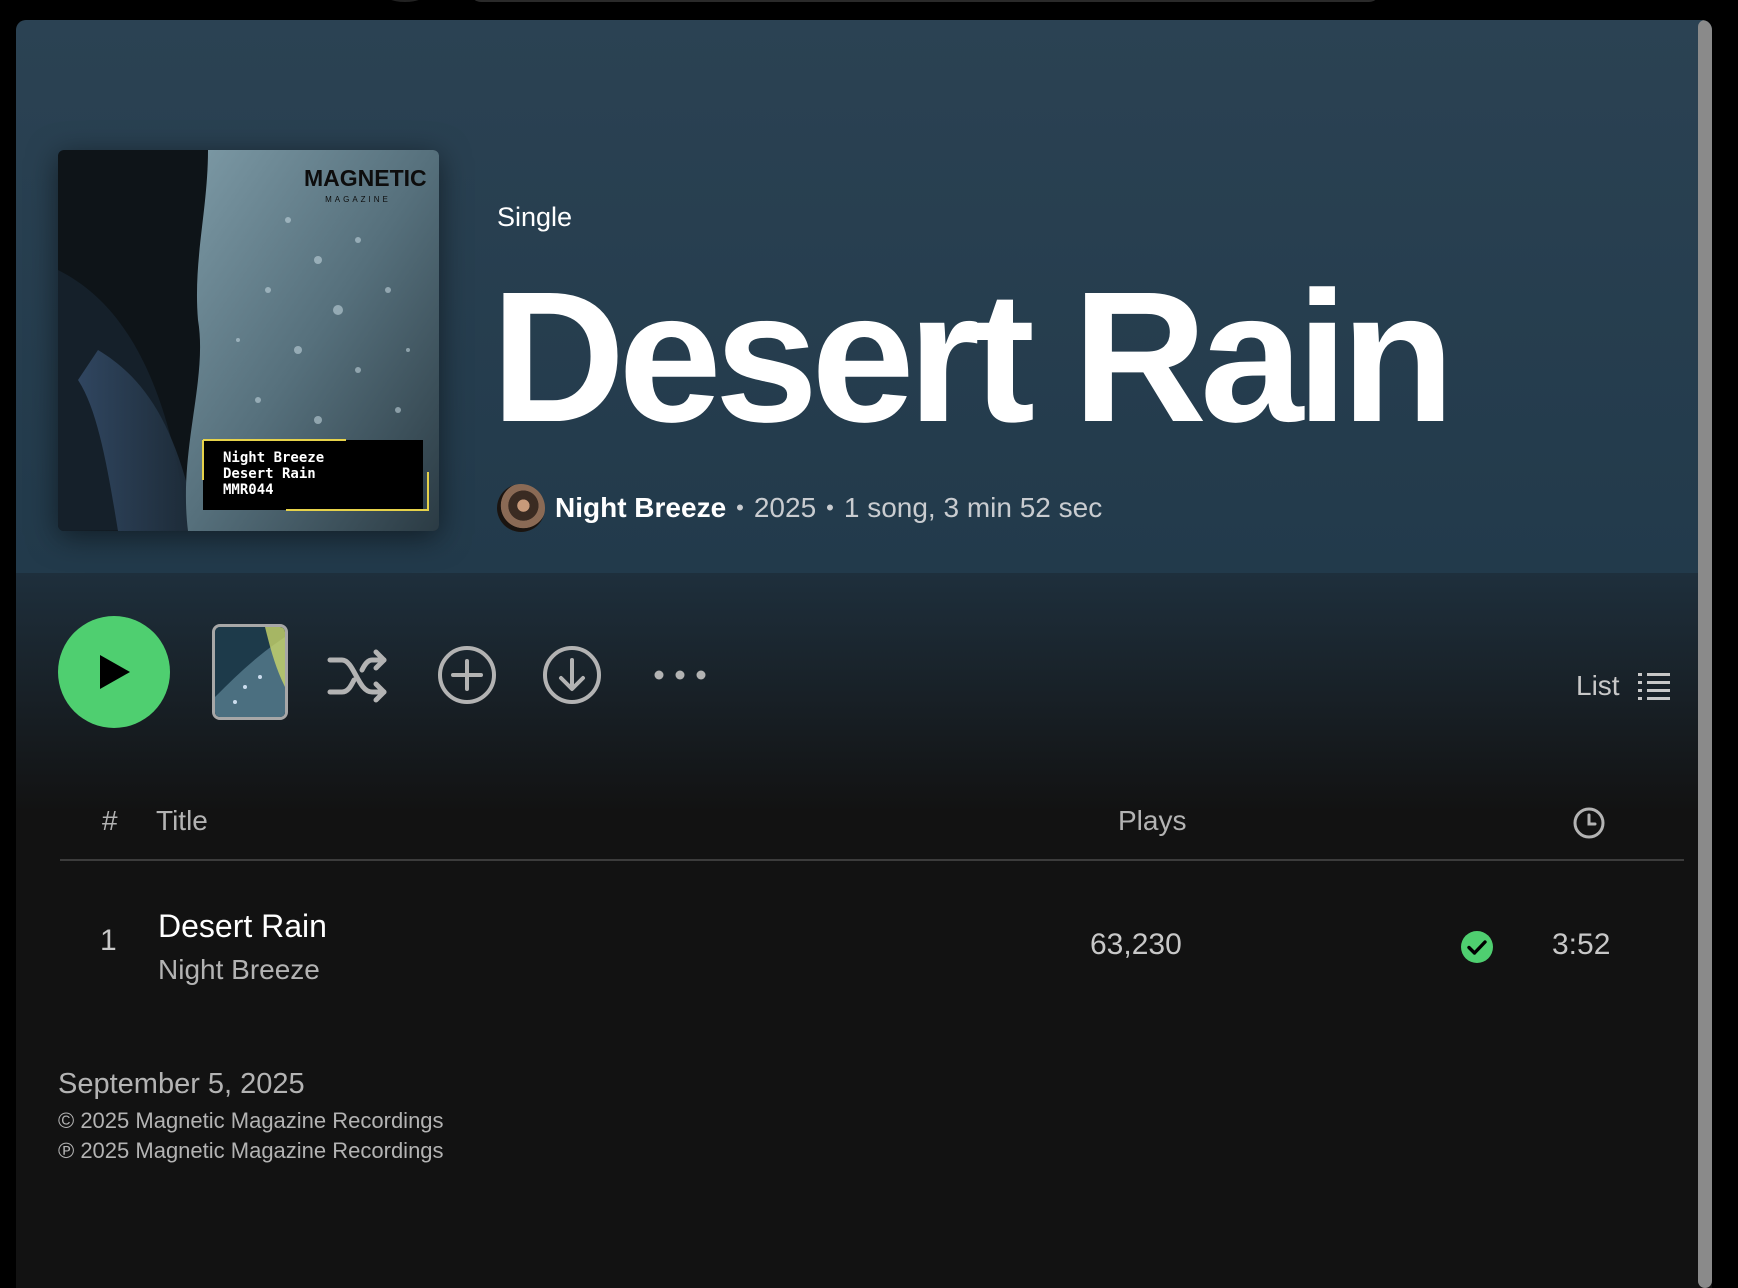 The width and height of the screenshot is (1738, 1288). What do you see at coordinates (1653, 686) in the screenshot?
I see `list-icon` at bounding box center [1653, 686].